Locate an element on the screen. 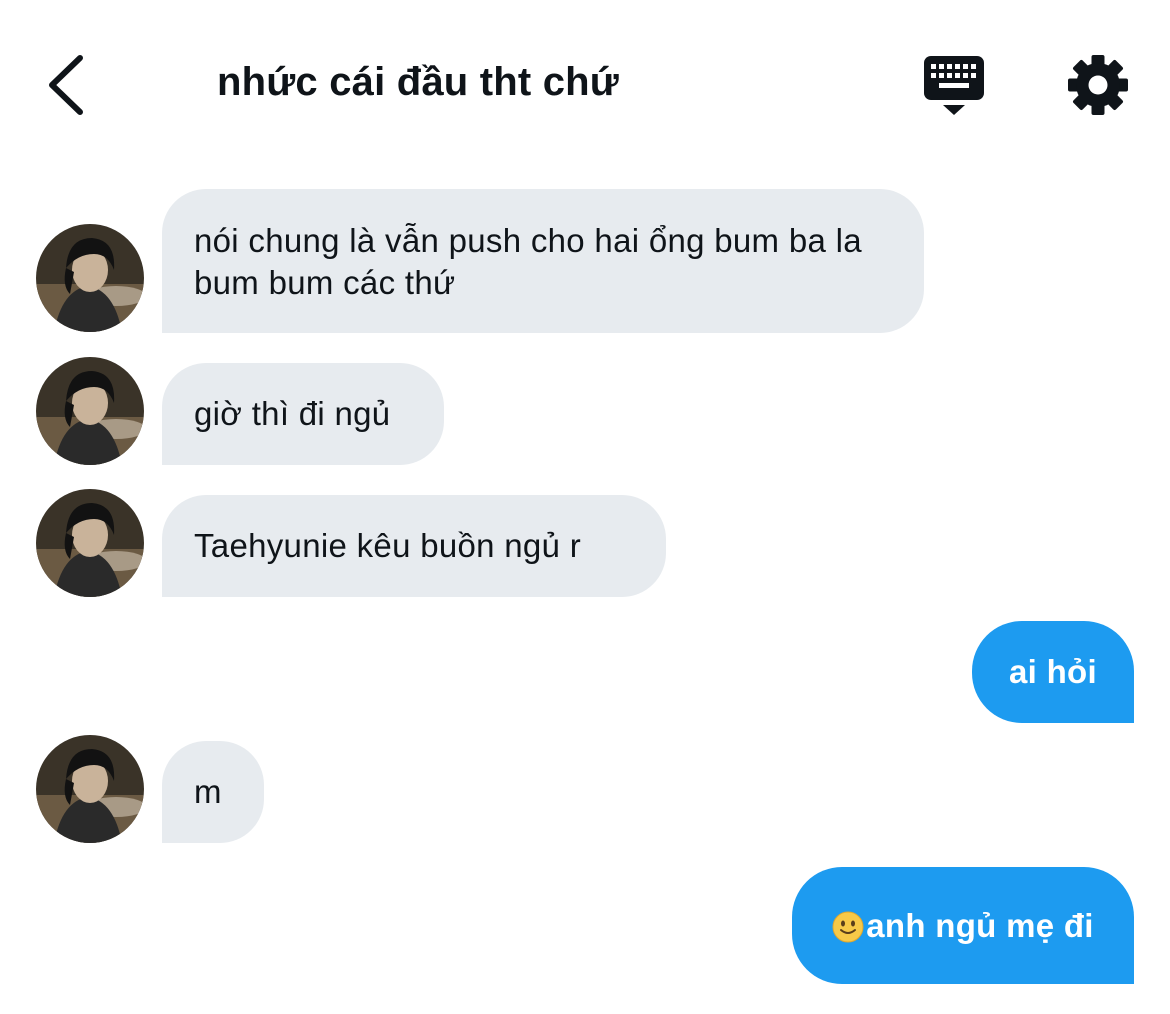 This screenshot has height=1014, width=1170. message-bubble-incoming: m is located at coordinates (213, 792).